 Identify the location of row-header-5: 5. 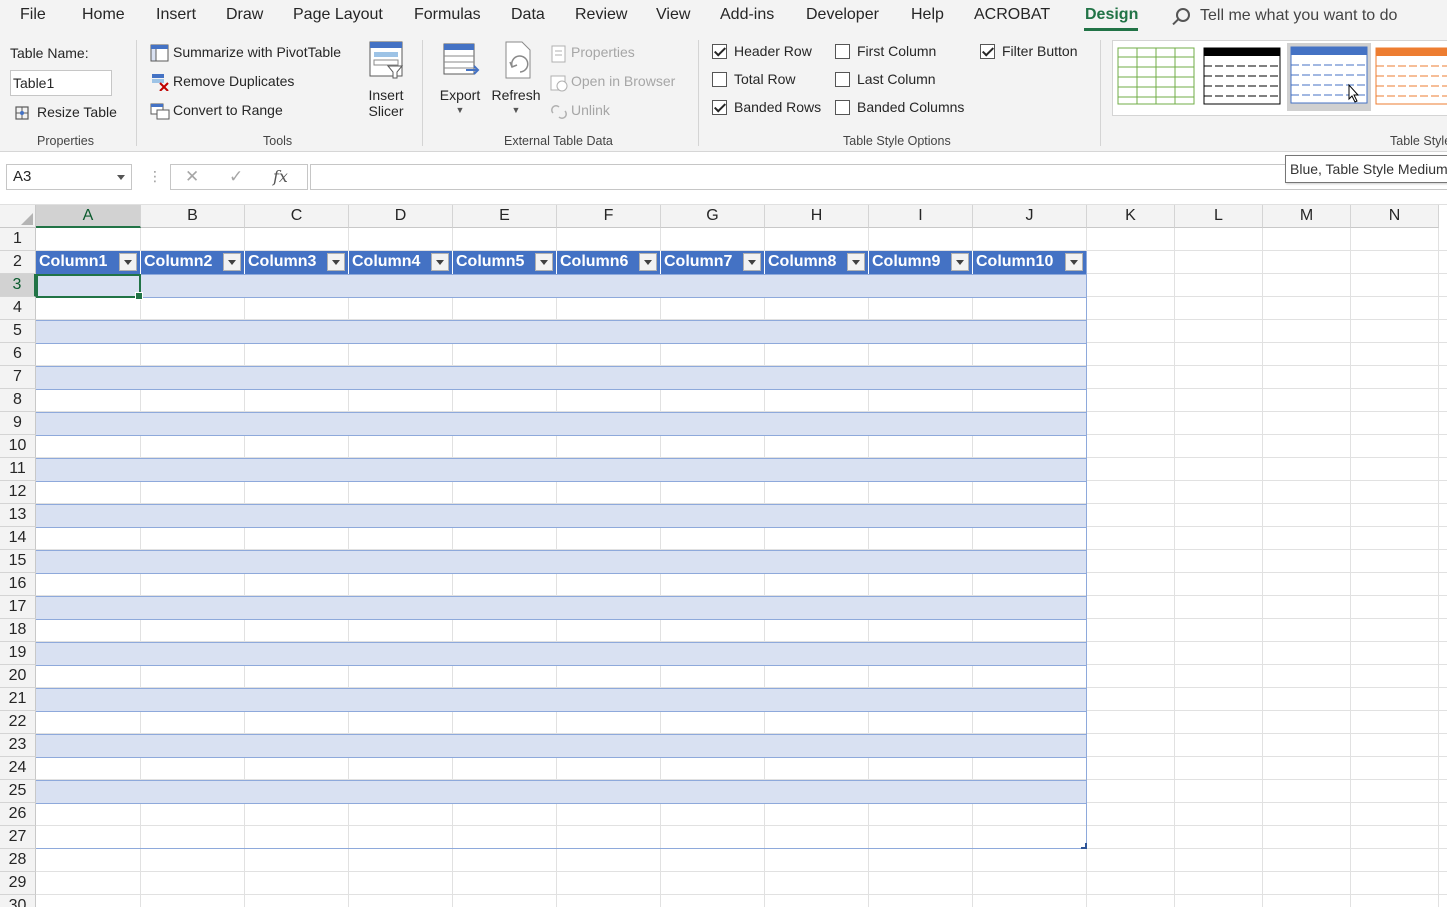
(18, 331).